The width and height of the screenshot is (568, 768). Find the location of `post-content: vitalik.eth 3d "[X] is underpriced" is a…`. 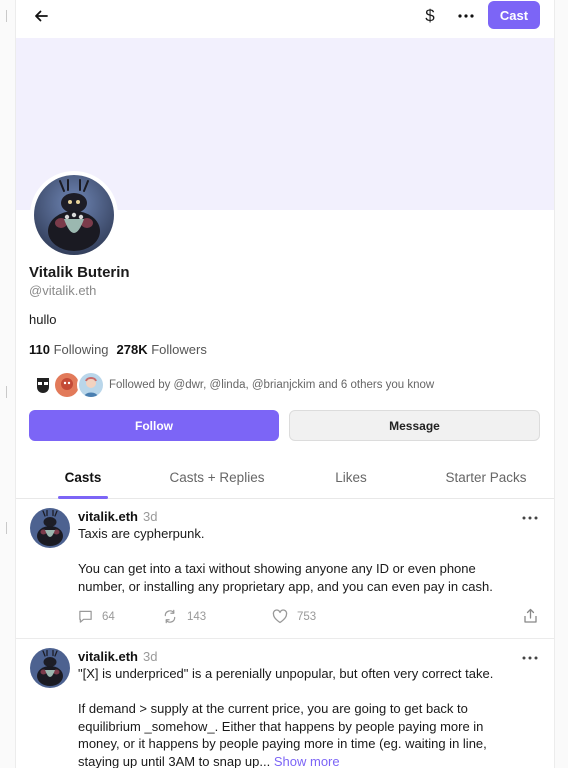

post-content: vitalik.eth 3d "[X] is underpriced" is a… is located at coordinates (293, 708).